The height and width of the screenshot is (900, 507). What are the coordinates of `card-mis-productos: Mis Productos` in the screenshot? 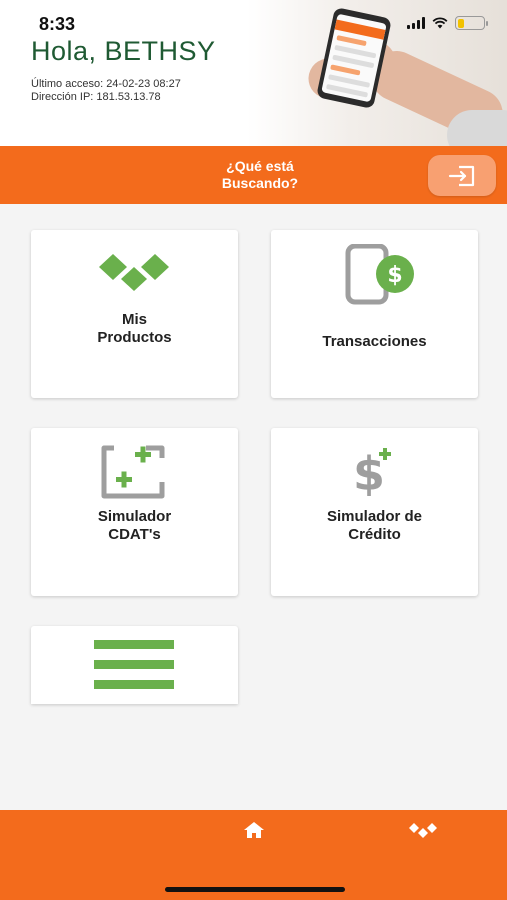 It's located at (134, 314).